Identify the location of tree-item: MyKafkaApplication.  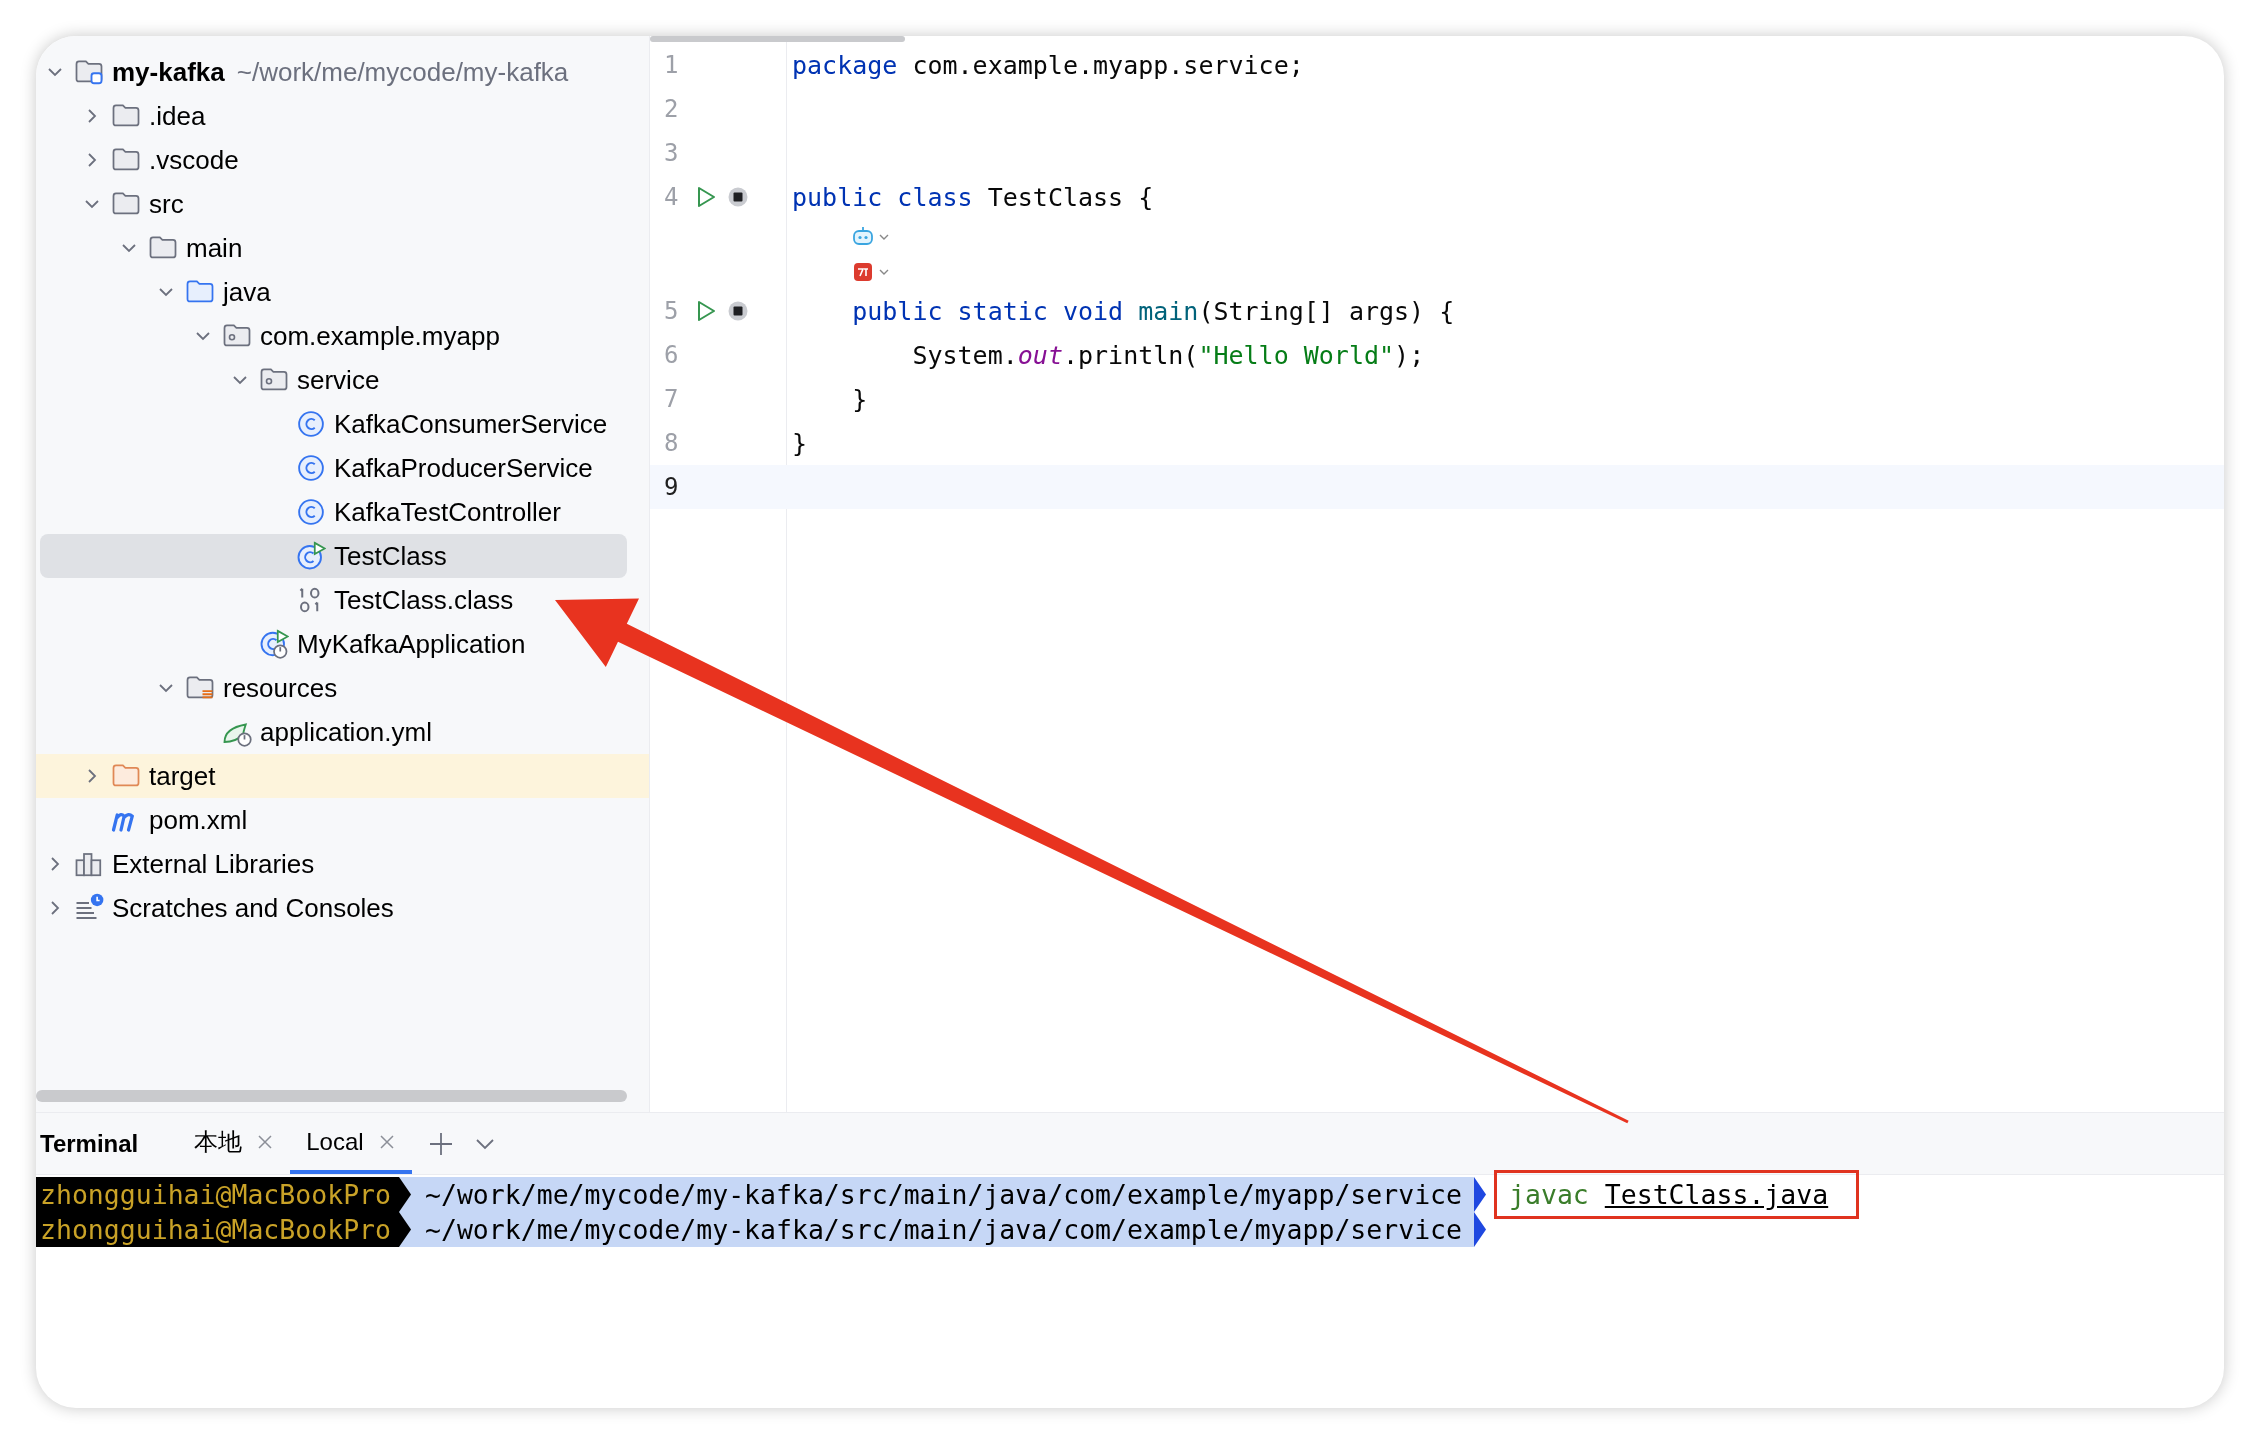
(281, 644).